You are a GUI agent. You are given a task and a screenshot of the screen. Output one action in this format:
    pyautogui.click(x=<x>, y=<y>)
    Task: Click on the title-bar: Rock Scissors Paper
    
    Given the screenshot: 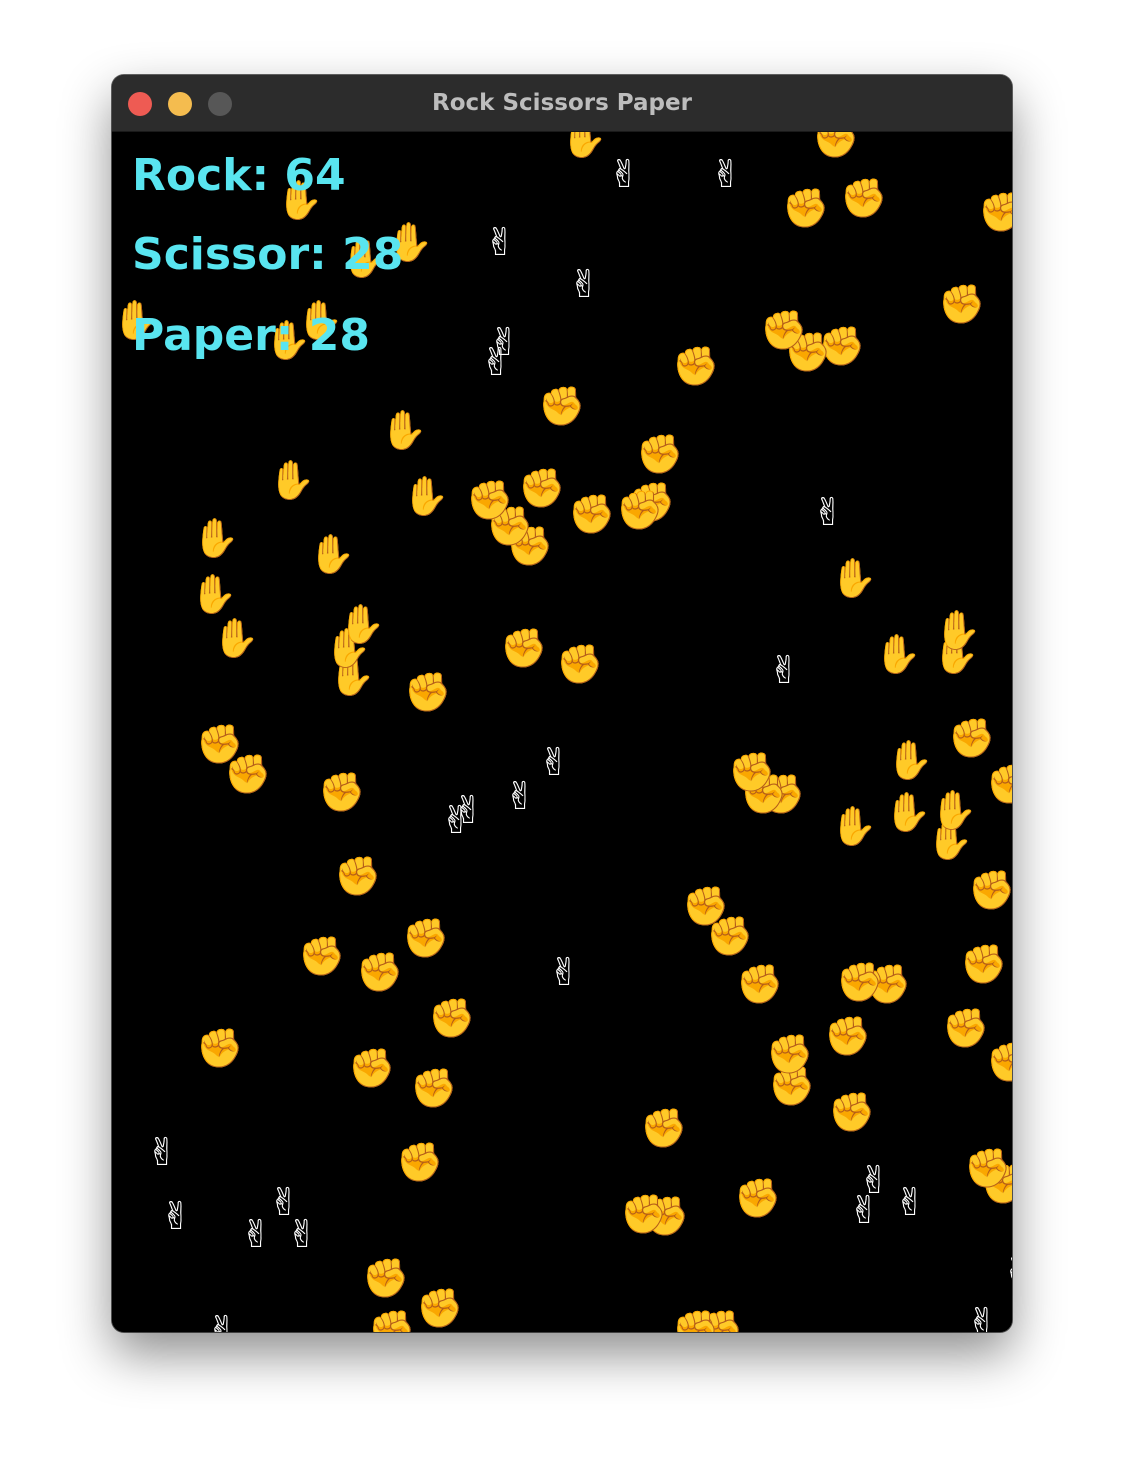 What is the action you would take?
    pyautogui.click(x=562, y=103)
    